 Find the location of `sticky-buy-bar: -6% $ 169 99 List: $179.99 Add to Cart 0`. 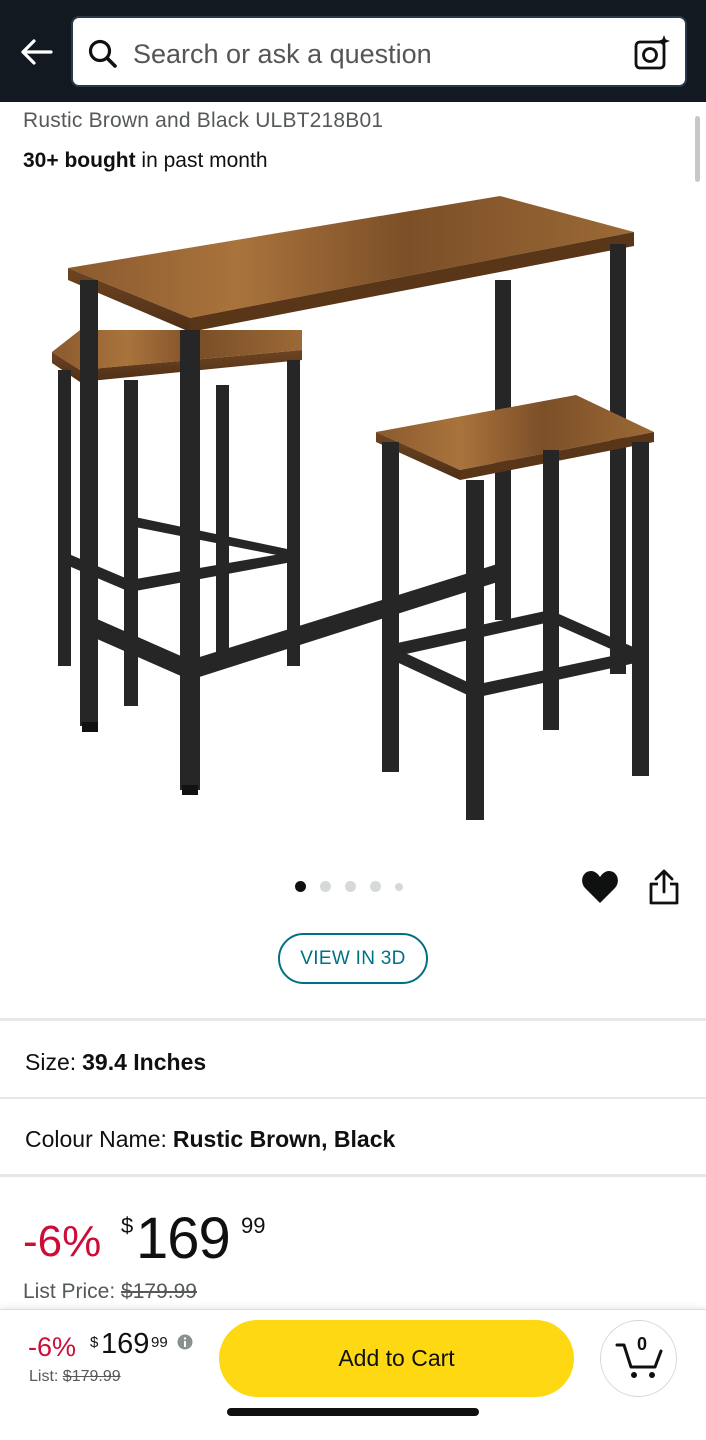

sticky-buy-bar: -6% $ 169 99 List: $179.99 Add to Cart 0 is located at coordinates (353, 1374).